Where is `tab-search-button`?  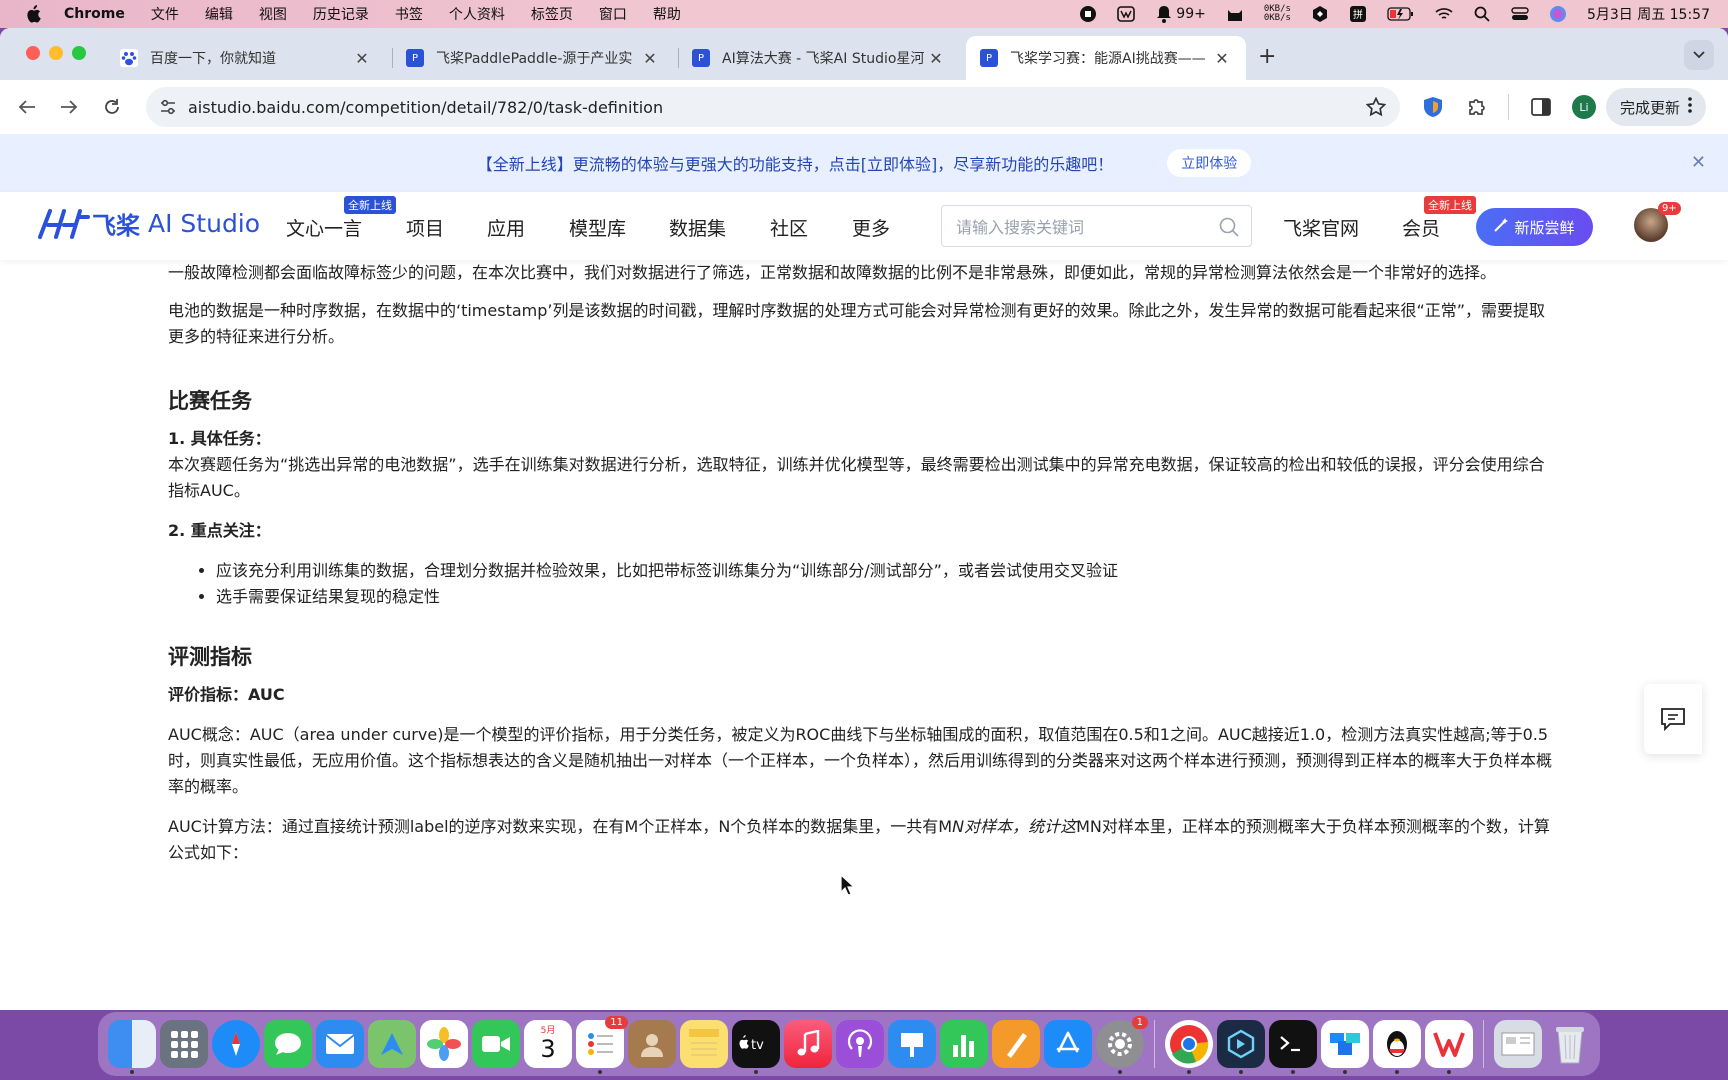
tab-search-button is located at coordinates (1699, 55).